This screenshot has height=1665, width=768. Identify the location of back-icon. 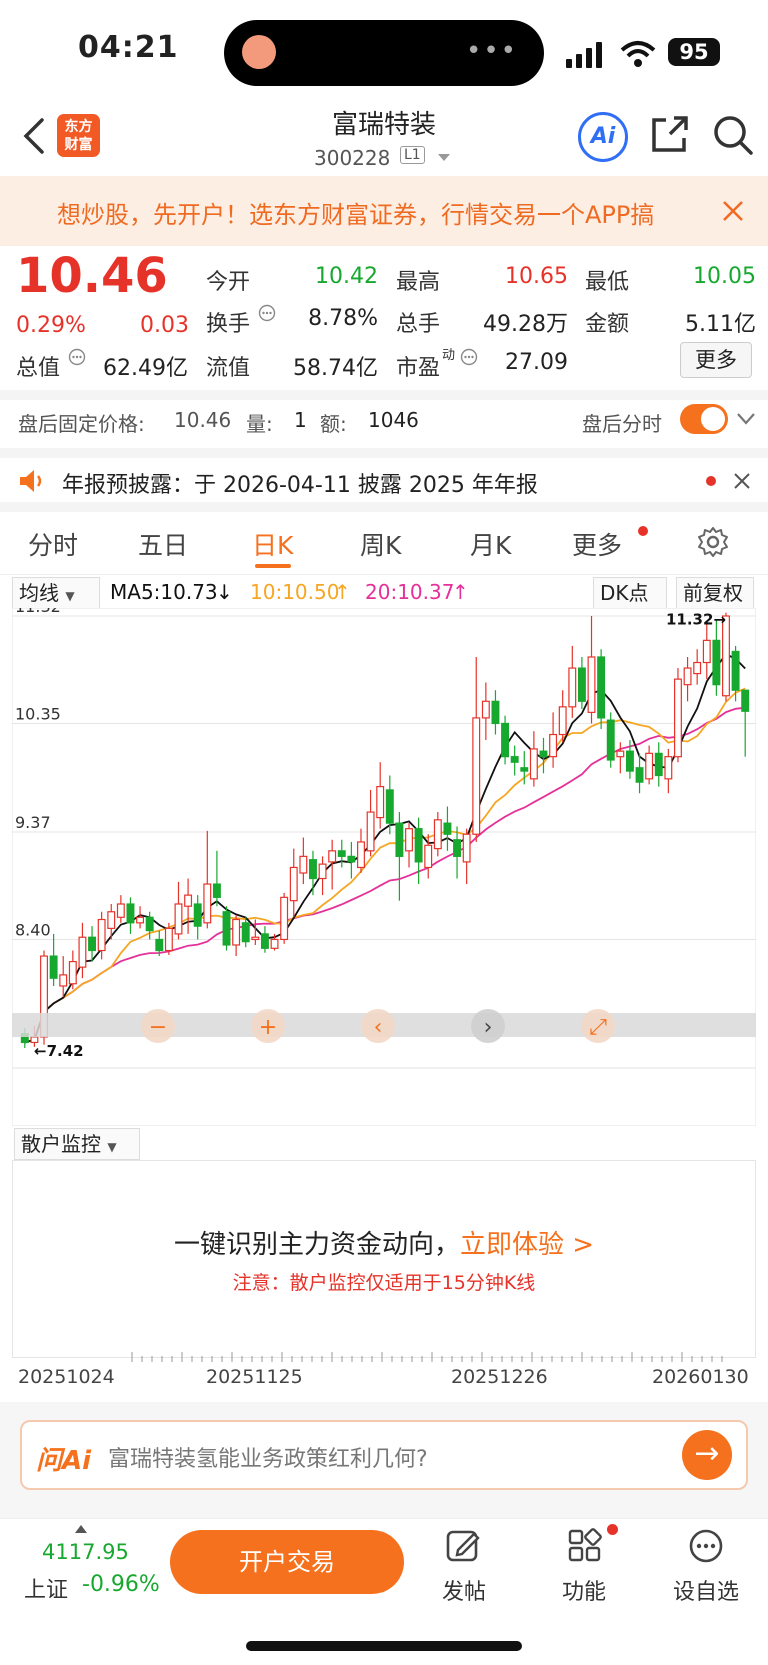
(34, 136).